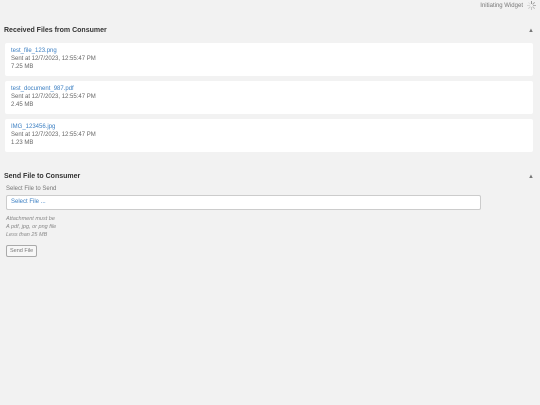 This screenshot has height=405, width=540. Describe the element at coordinates (42, 176) in the screenshot. I see `send-file-title: Send File to Consumer` at that location.